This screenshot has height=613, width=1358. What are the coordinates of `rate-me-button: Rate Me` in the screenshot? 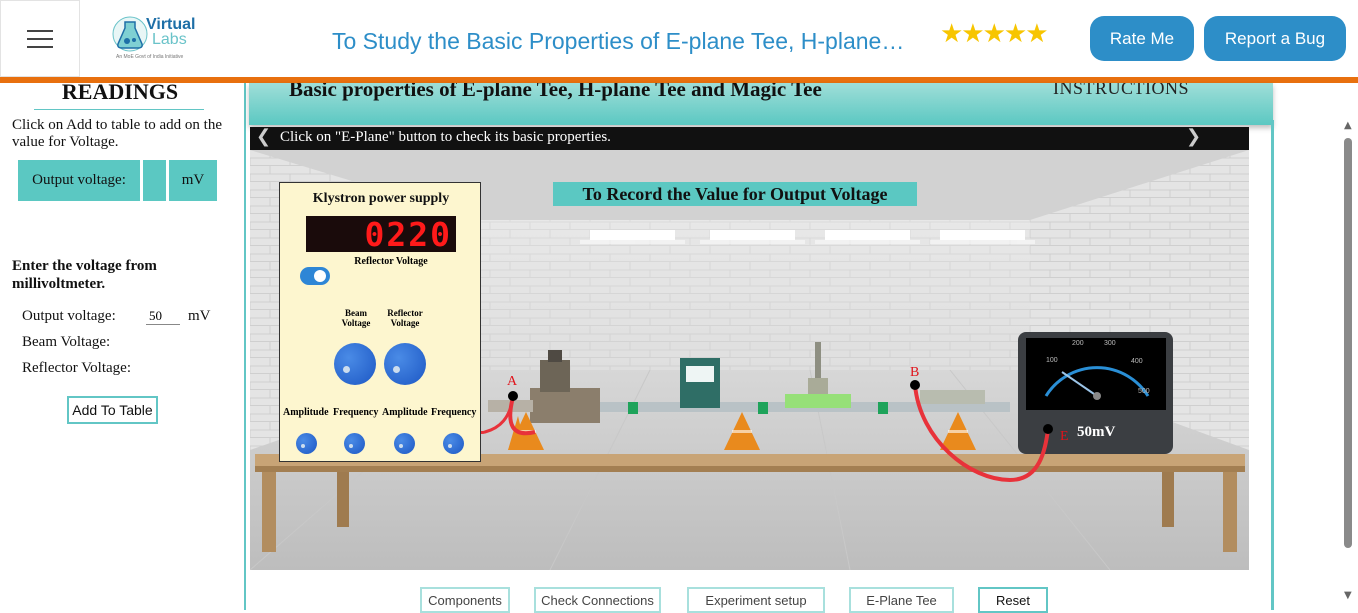 It's located at (1142, 38).